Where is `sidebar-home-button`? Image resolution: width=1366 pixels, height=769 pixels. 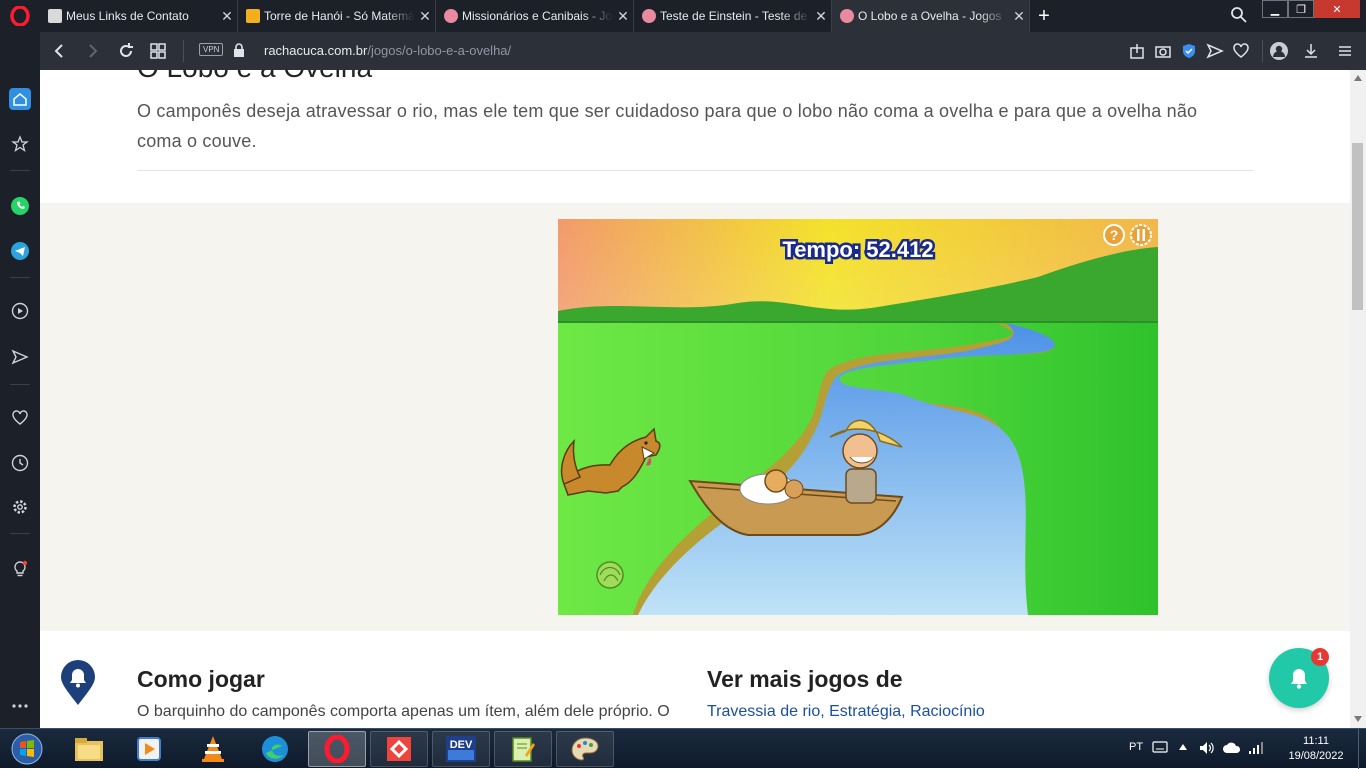 sidebar-home-button is located at coordinates (20, 99).